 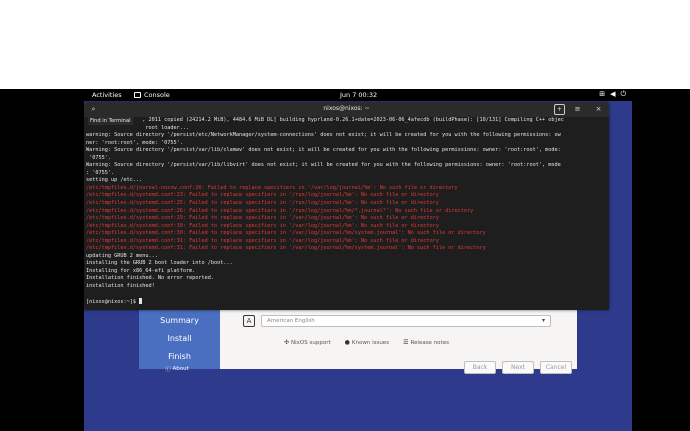 I want to click on prompt-text: [nixos@nixos:~]$, so click(x=113, y=302).